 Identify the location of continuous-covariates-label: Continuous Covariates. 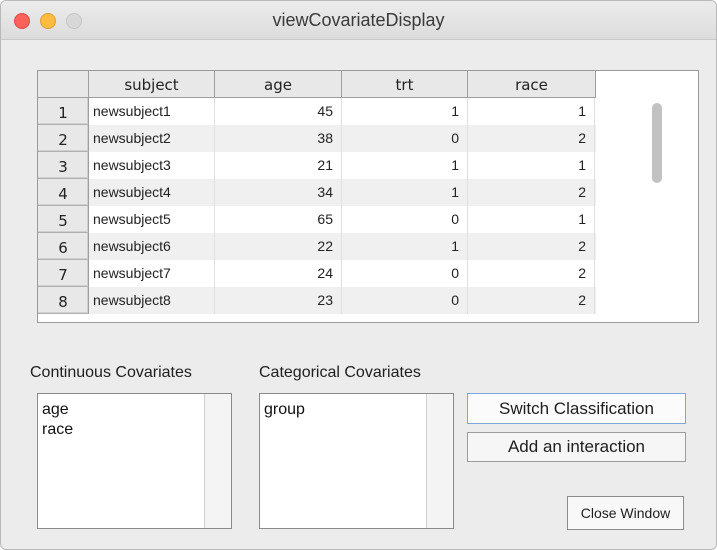
(111, 372).